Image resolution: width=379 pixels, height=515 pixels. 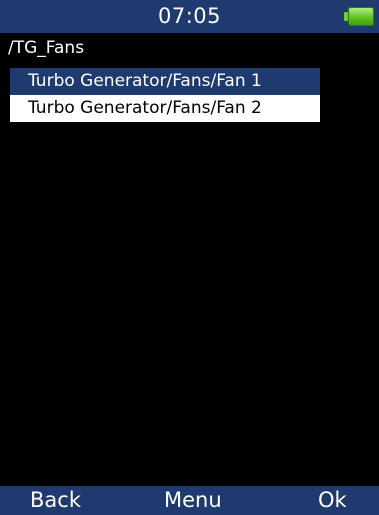 I want to click on breadcrumb: /TG_Fans, so click(x=46, y=48).